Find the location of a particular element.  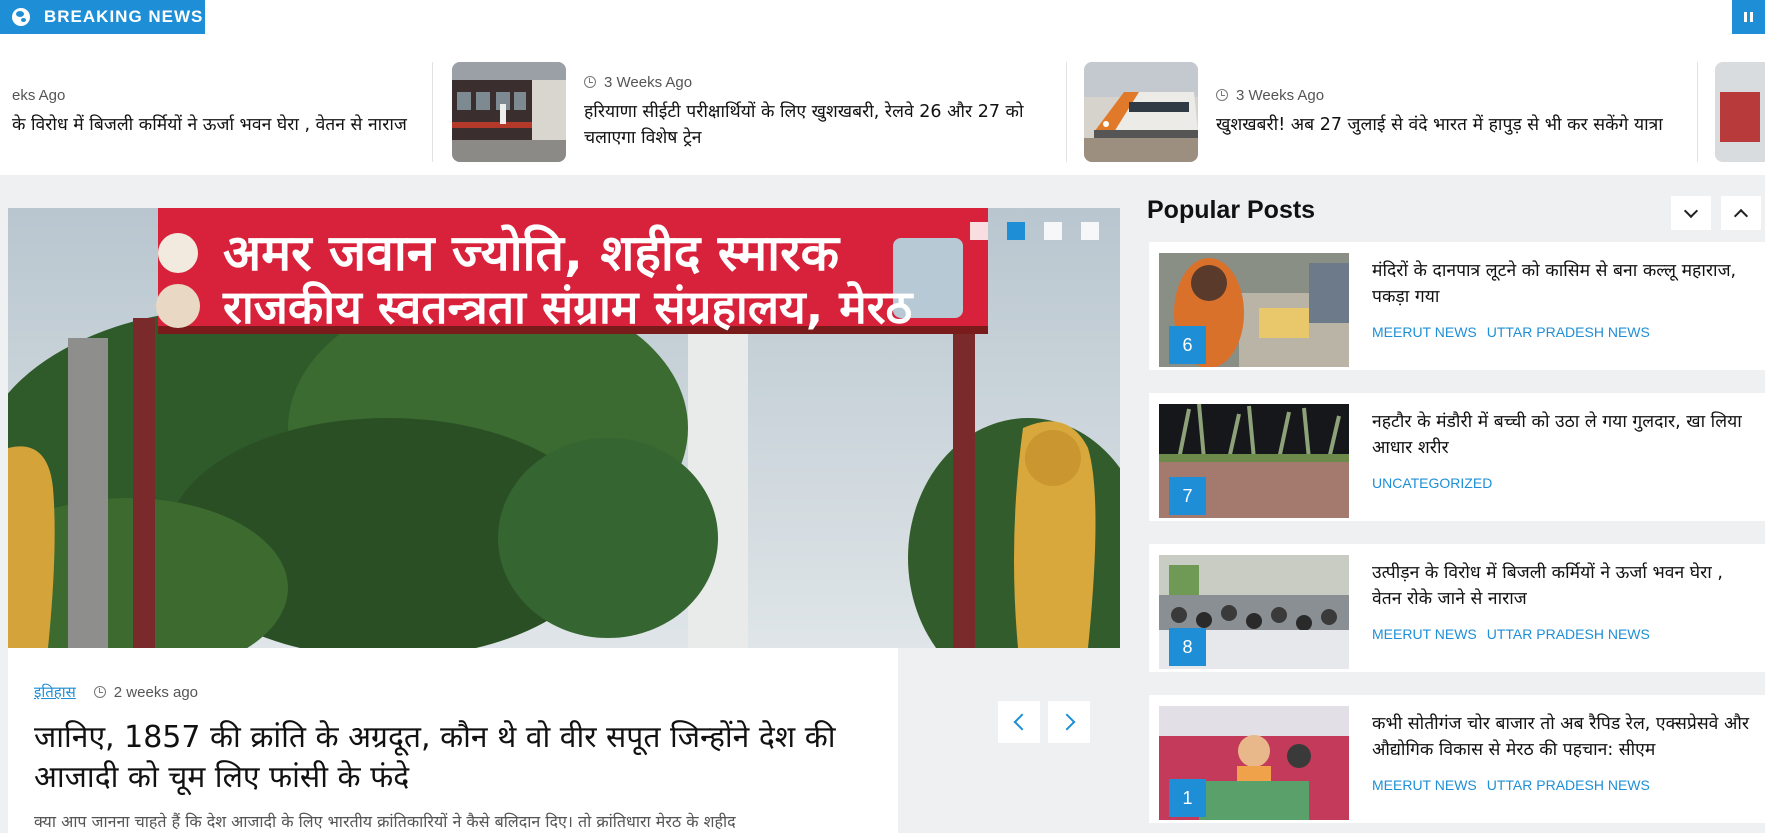

caption-time: 2 weeks ago is located at coordinates (146, 692).